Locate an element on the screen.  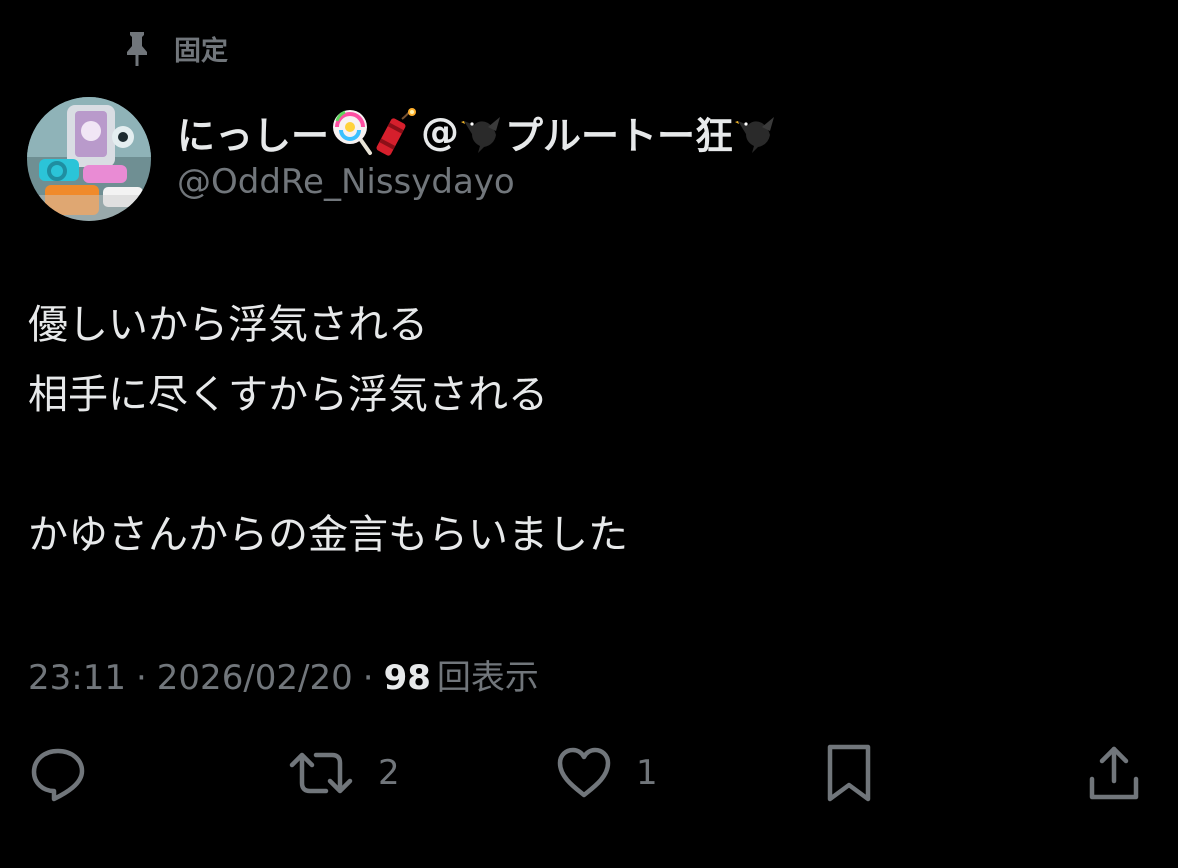
reply-icon is located at coordinates (58, 775).